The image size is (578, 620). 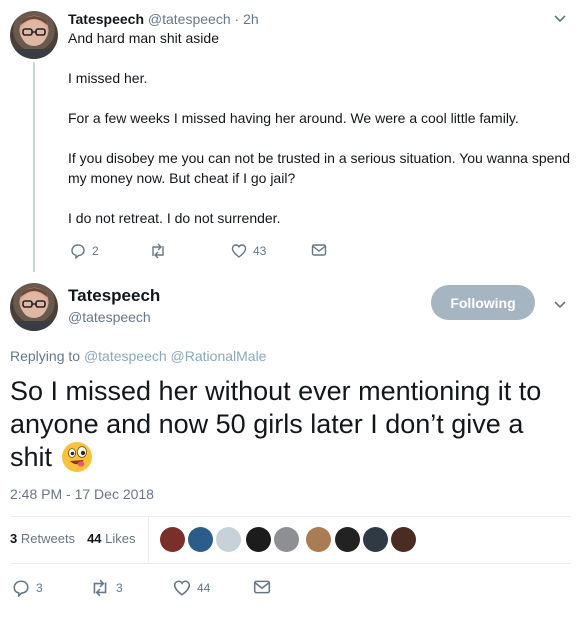 I want to click on retweets-stat: 3 Retweets, so click(x=42, y=538).